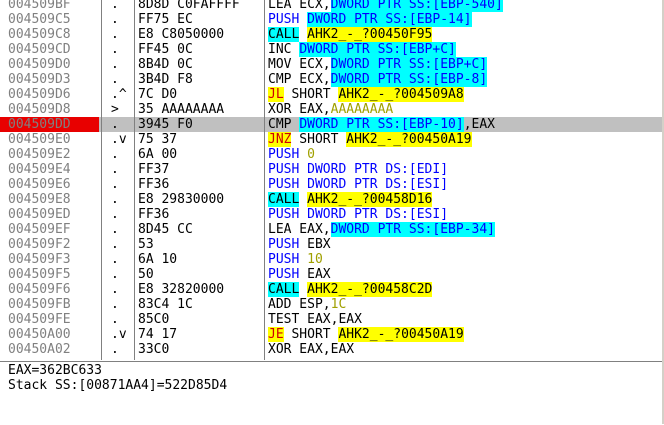 Image resolution: width=664 pixels, height=425 pixels. Describe the element at coordinates (370, 199) in the screenshot. I see `instruction-token: AHK2_-_?00458D16` at that location.